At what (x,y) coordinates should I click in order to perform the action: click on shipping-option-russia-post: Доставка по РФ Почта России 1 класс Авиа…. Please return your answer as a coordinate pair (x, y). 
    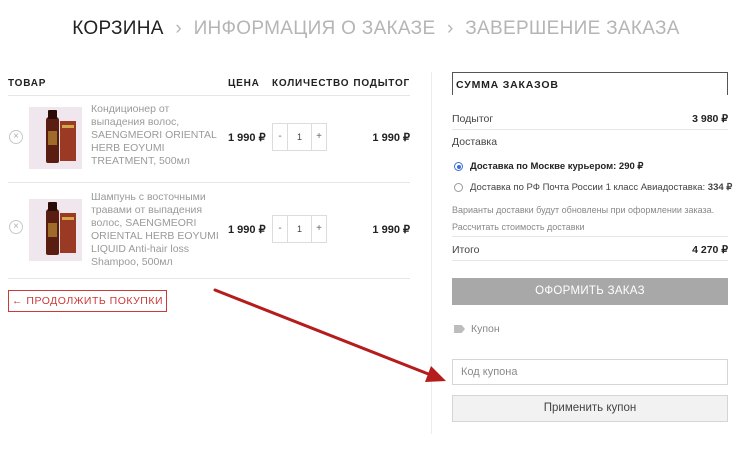
    Looking at the image, I should click on (601, 187).